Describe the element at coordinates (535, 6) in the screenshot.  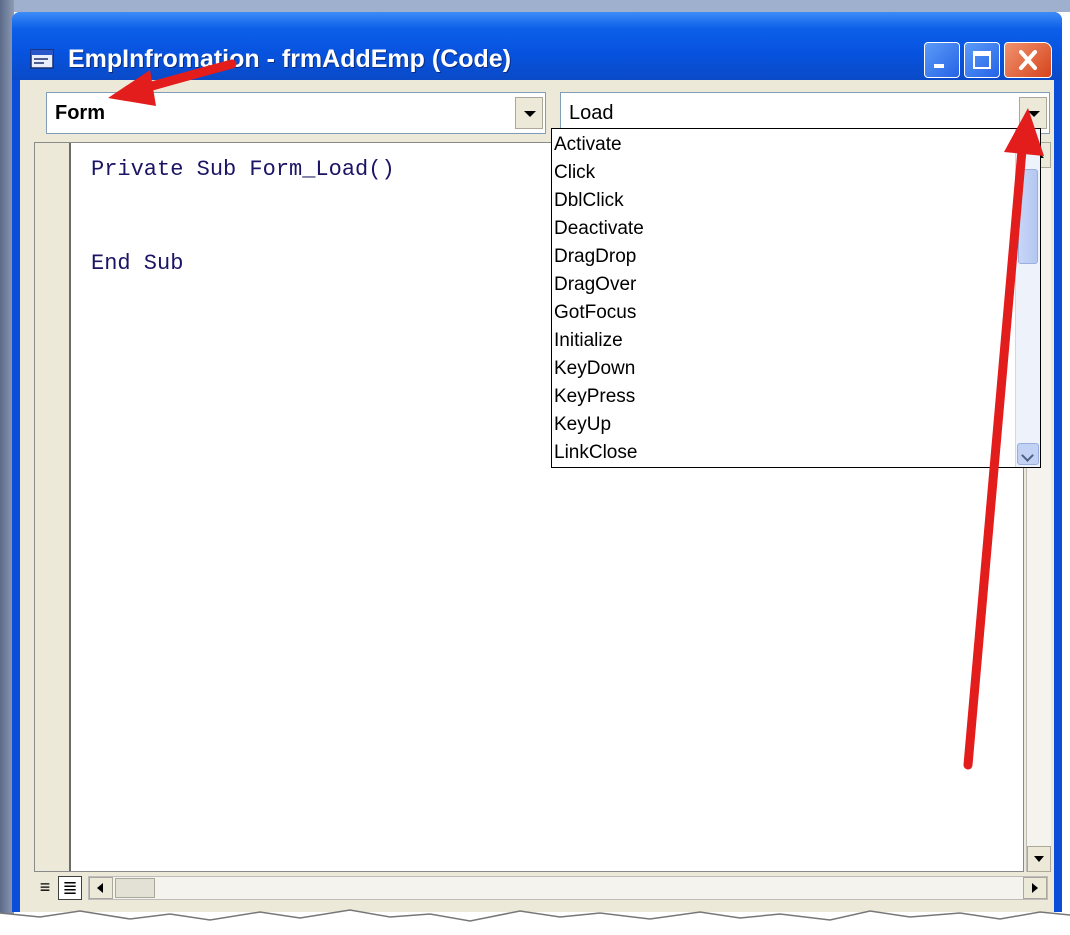
I see `background-window-top` at that location.